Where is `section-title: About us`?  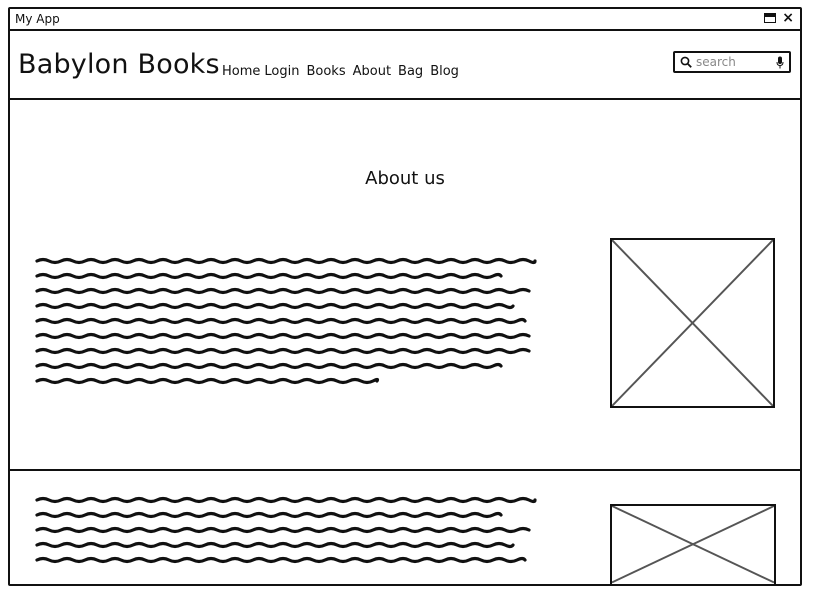 section-title: About us is located at coordinates (405, 178).